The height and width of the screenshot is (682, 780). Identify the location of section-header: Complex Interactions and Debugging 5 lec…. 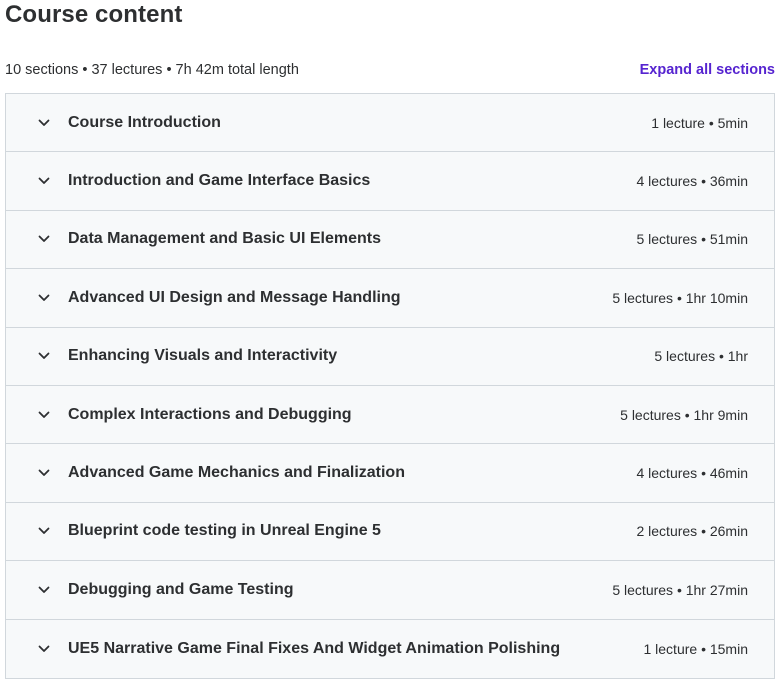
(390, 415).